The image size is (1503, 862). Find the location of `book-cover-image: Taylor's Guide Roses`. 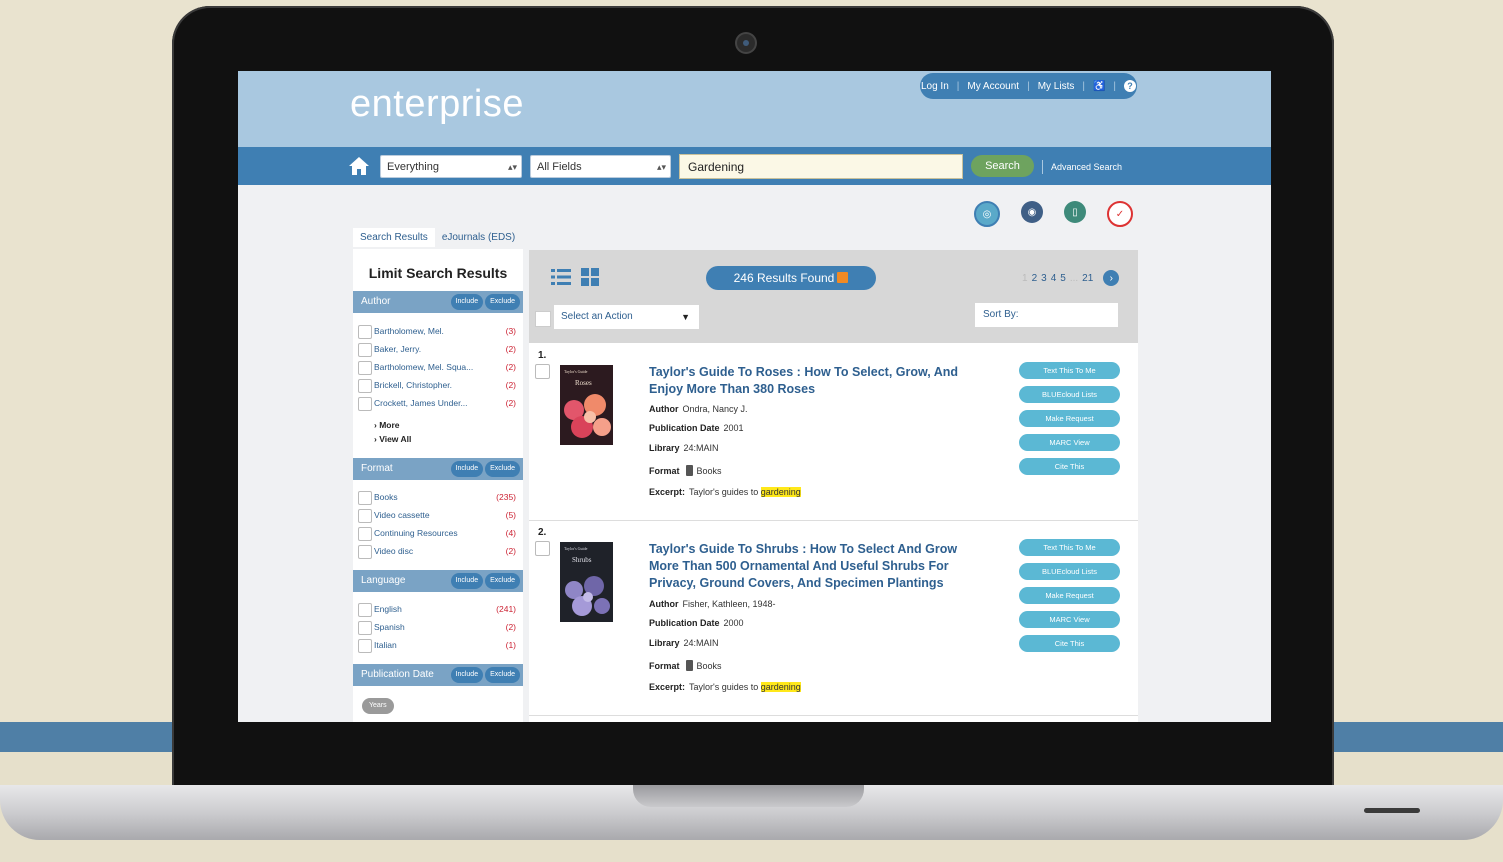

book-cover-image: Taylor's Guide Roses is located at coordinates (586, 405).